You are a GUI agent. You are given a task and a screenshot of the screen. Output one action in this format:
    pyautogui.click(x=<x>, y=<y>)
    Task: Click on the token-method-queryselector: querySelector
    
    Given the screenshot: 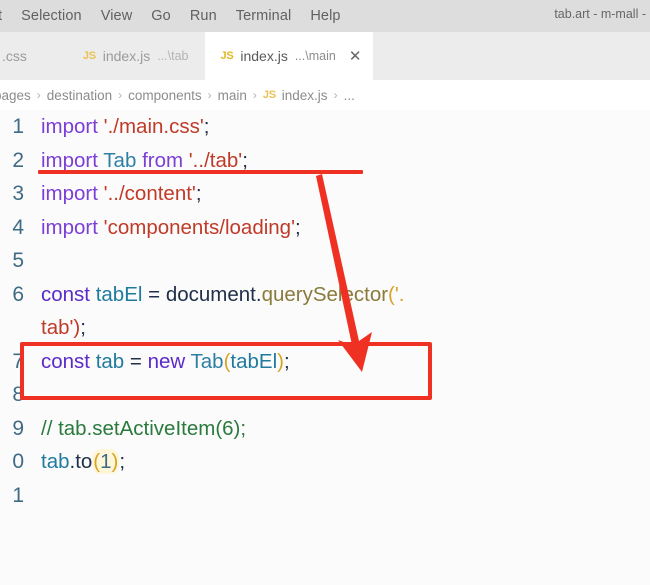 What is the action you would take?
    pyautogui.click(x=325, y=294)
    